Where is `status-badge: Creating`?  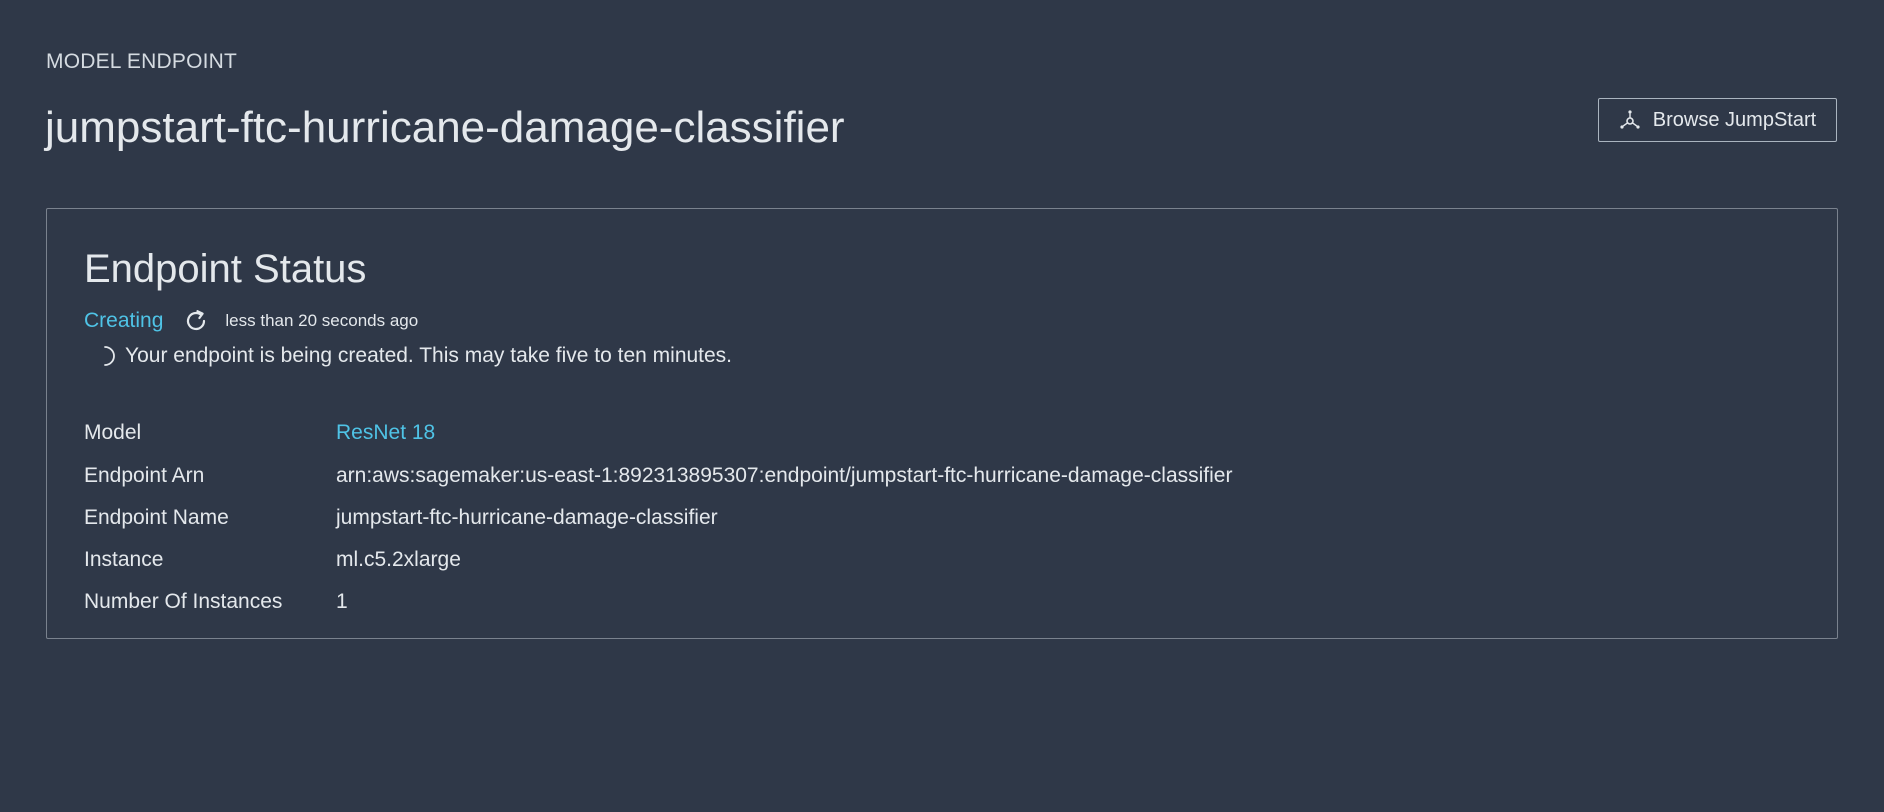 status-badge: Creating is located at coordinates (124, 320).